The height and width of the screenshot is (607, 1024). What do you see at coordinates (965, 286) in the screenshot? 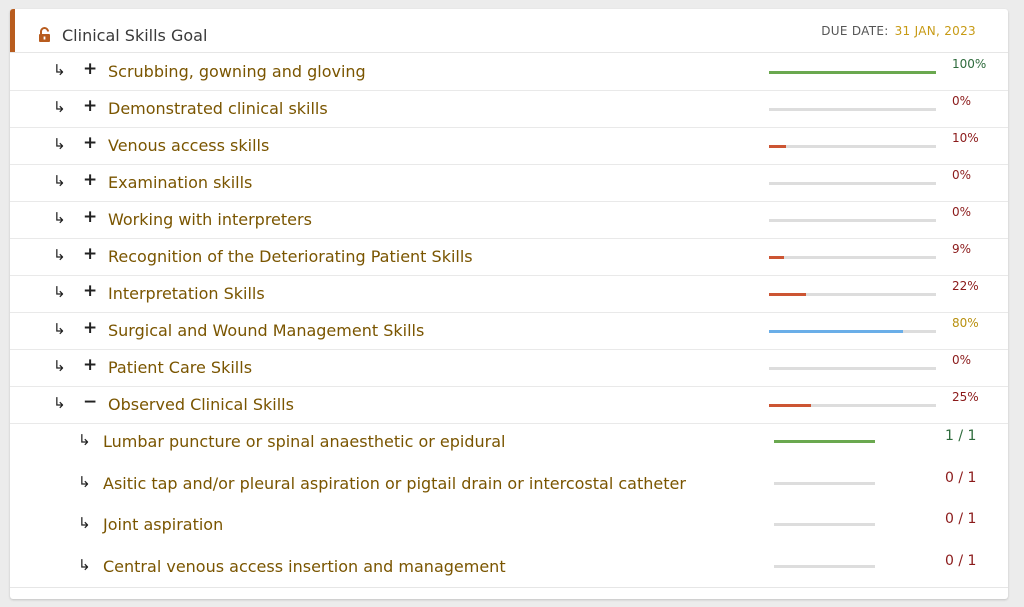
I see `skill-percent: 22%` at bounding box center [965, 286].